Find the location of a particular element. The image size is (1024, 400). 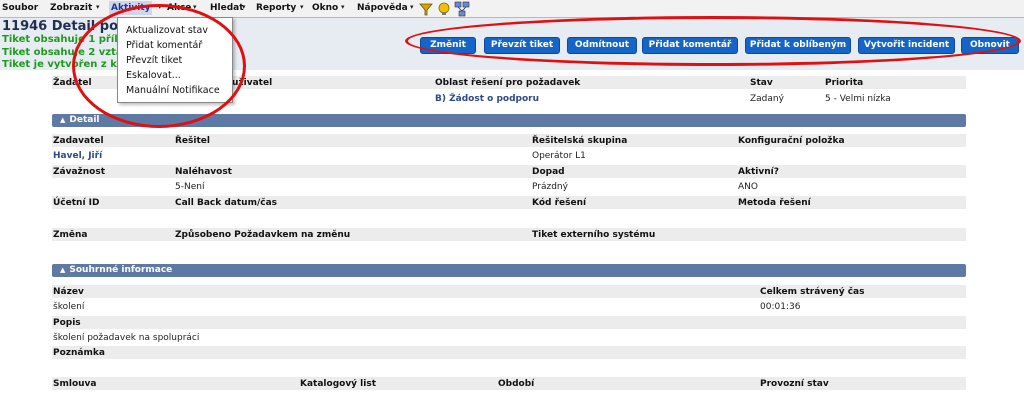

lightbulb-icon is located at coordinates (444, 9).